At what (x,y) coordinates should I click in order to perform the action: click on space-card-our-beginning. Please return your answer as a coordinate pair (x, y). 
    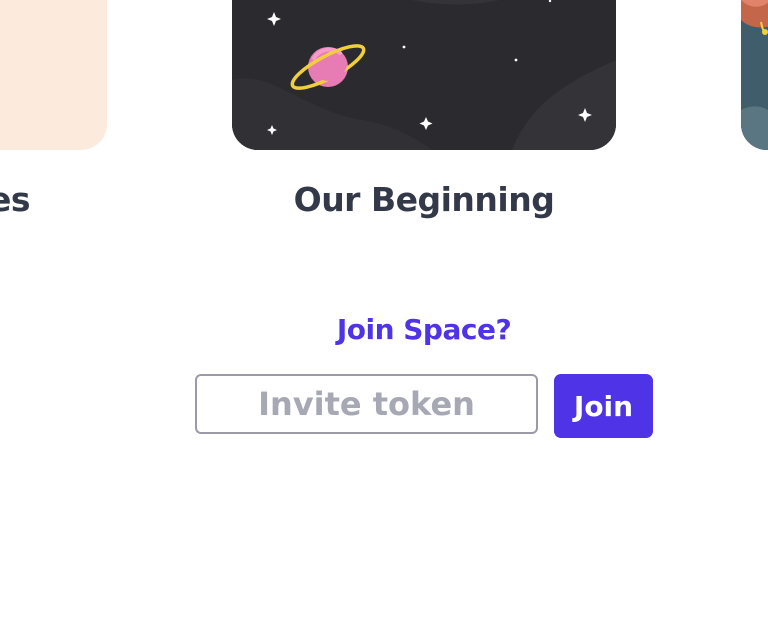
    Looking at the image, I should click on (424, 75).